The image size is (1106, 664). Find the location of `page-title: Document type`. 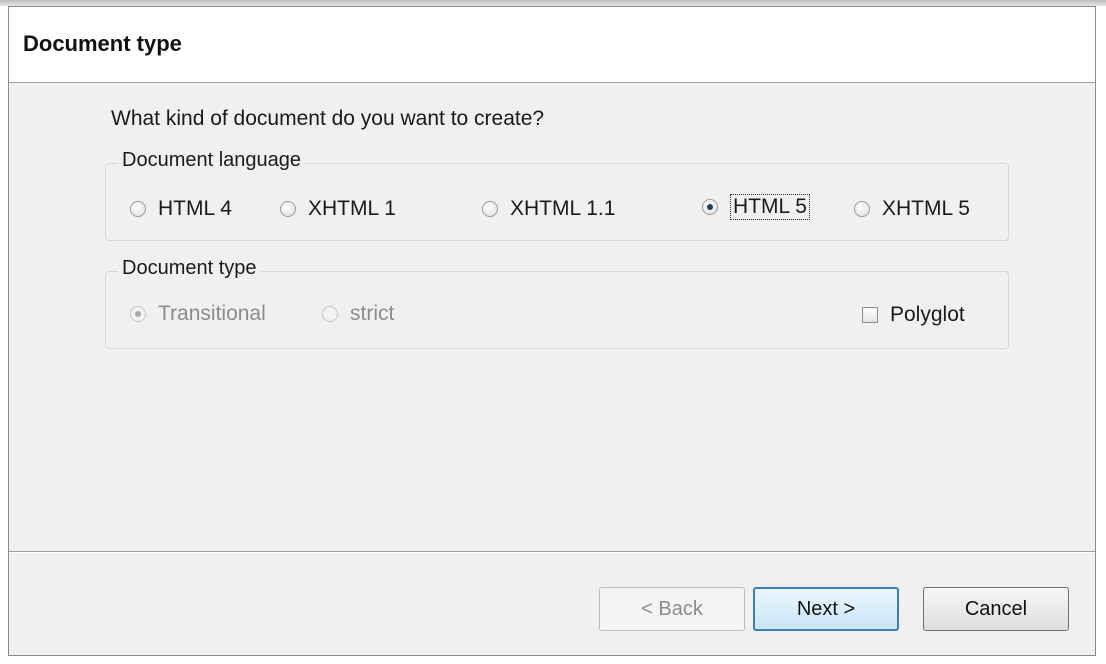

page-title: Document type is located at coordinates (102, 43).